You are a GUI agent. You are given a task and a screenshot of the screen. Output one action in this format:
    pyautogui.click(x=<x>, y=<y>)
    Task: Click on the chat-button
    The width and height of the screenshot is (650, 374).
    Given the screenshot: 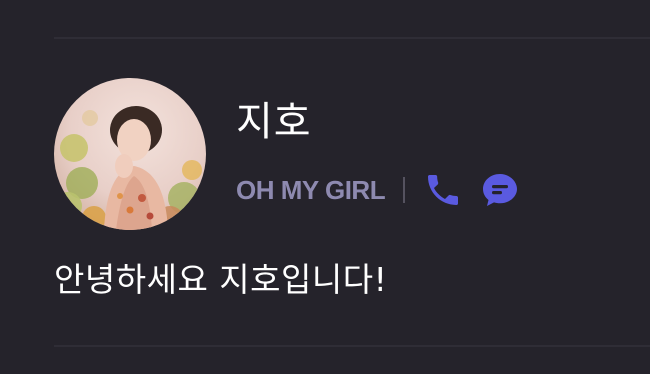 What is the action you would take?
    pyautogui.click(x=500, y=190)
    